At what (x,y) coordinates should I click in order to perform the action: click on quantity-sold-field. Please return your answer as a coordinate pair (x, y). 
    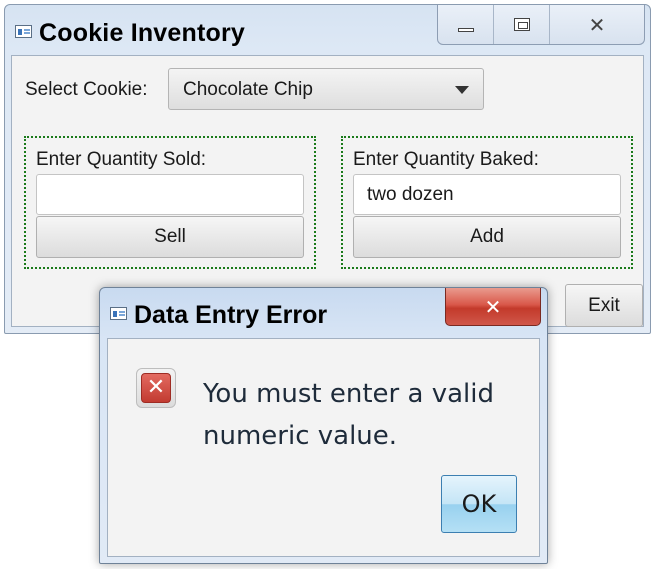
    Looking at the image, I should click on (170, 194).